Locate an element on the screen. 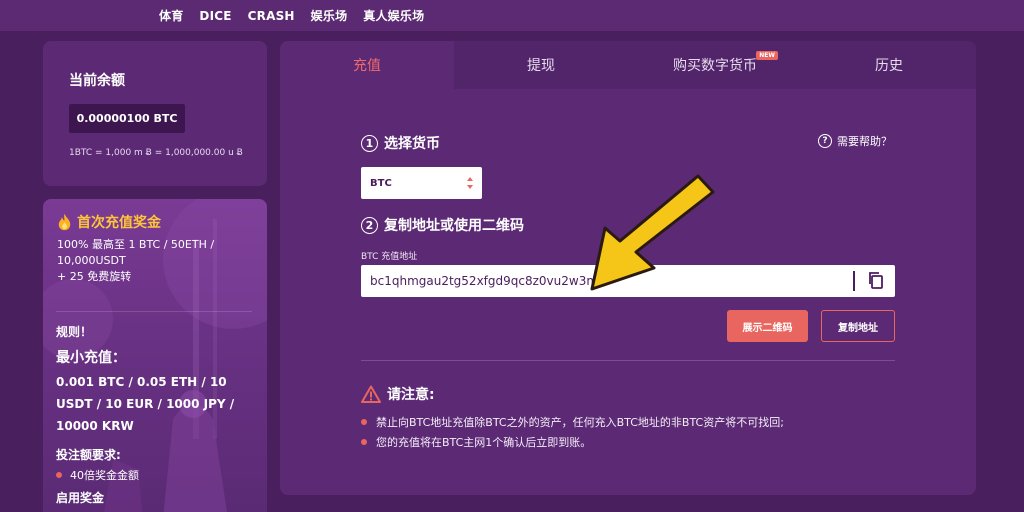 The width and height of the screenshot is (1024, 512). tab-deposit-label: 充值 is located at coordinates (367, 66).